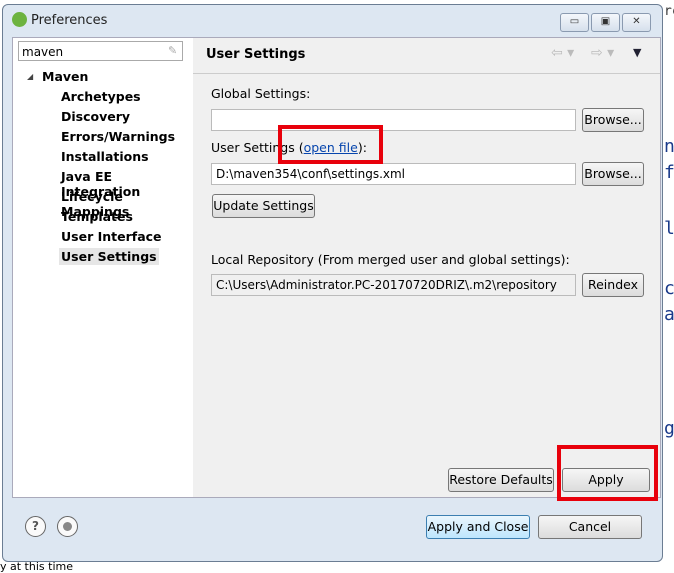  I want to click on tree-item: Discovery, so click(95, 116).